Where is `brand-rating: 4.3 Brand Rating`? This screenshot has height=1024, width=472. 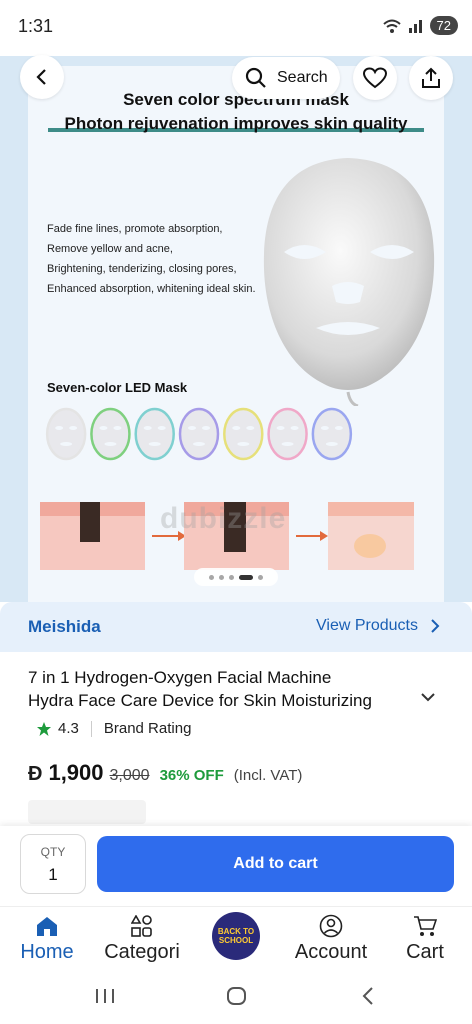
brand-rating: 4.3 Brand Rating is located at coordinates (113, 728).